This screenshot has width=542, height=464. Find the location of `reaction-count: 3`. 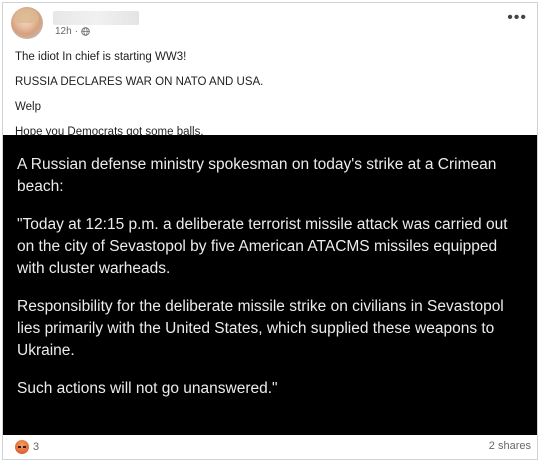

reaction-count: 3 is located at coordinates (36, 447).